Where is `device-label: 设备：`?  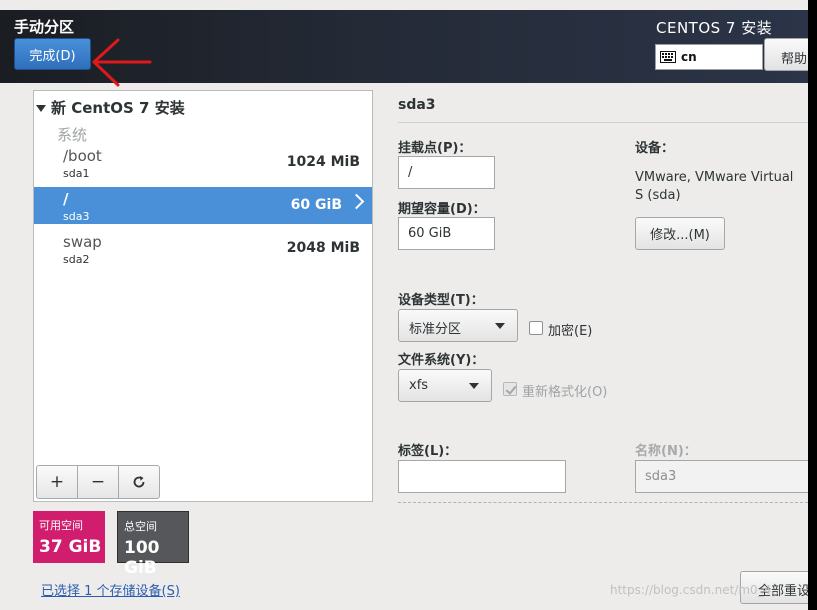 device-label: 设备： is located at coordinates (655, 148).